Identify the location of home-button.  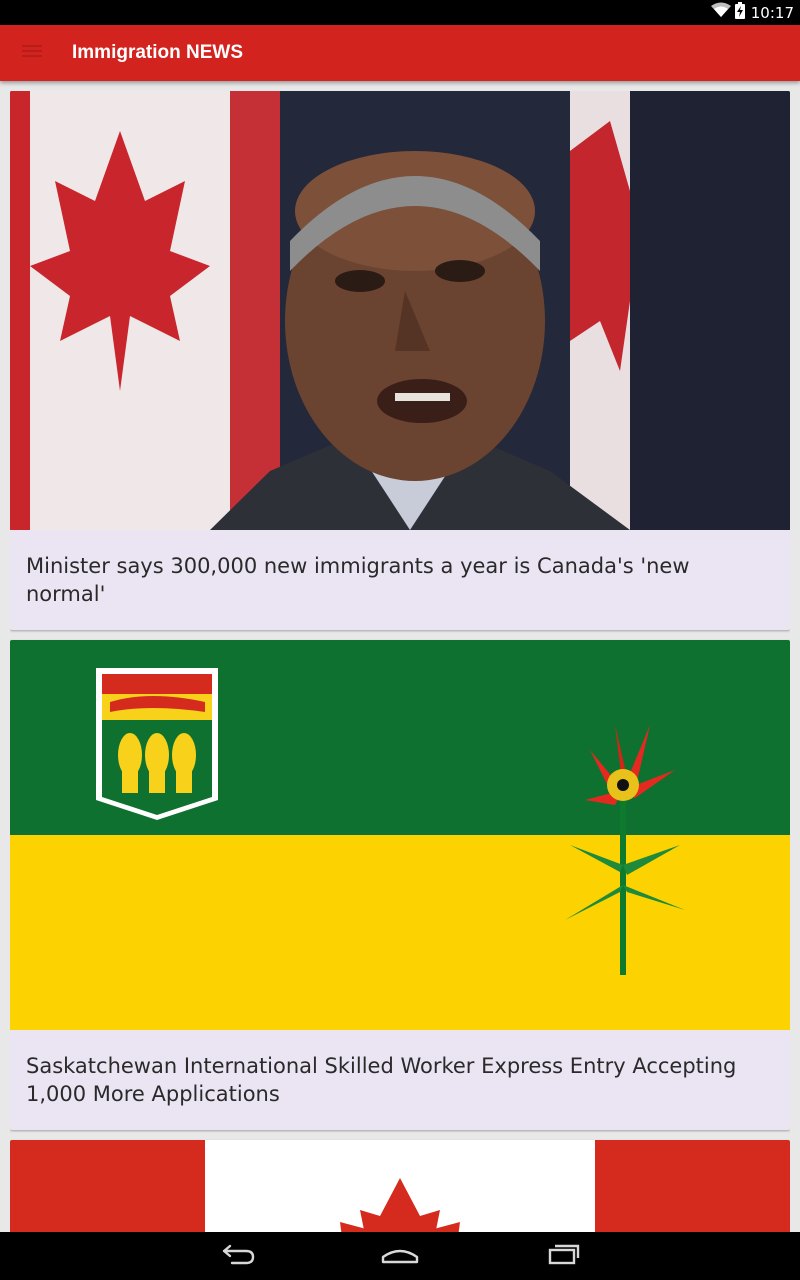
(400, 1256).